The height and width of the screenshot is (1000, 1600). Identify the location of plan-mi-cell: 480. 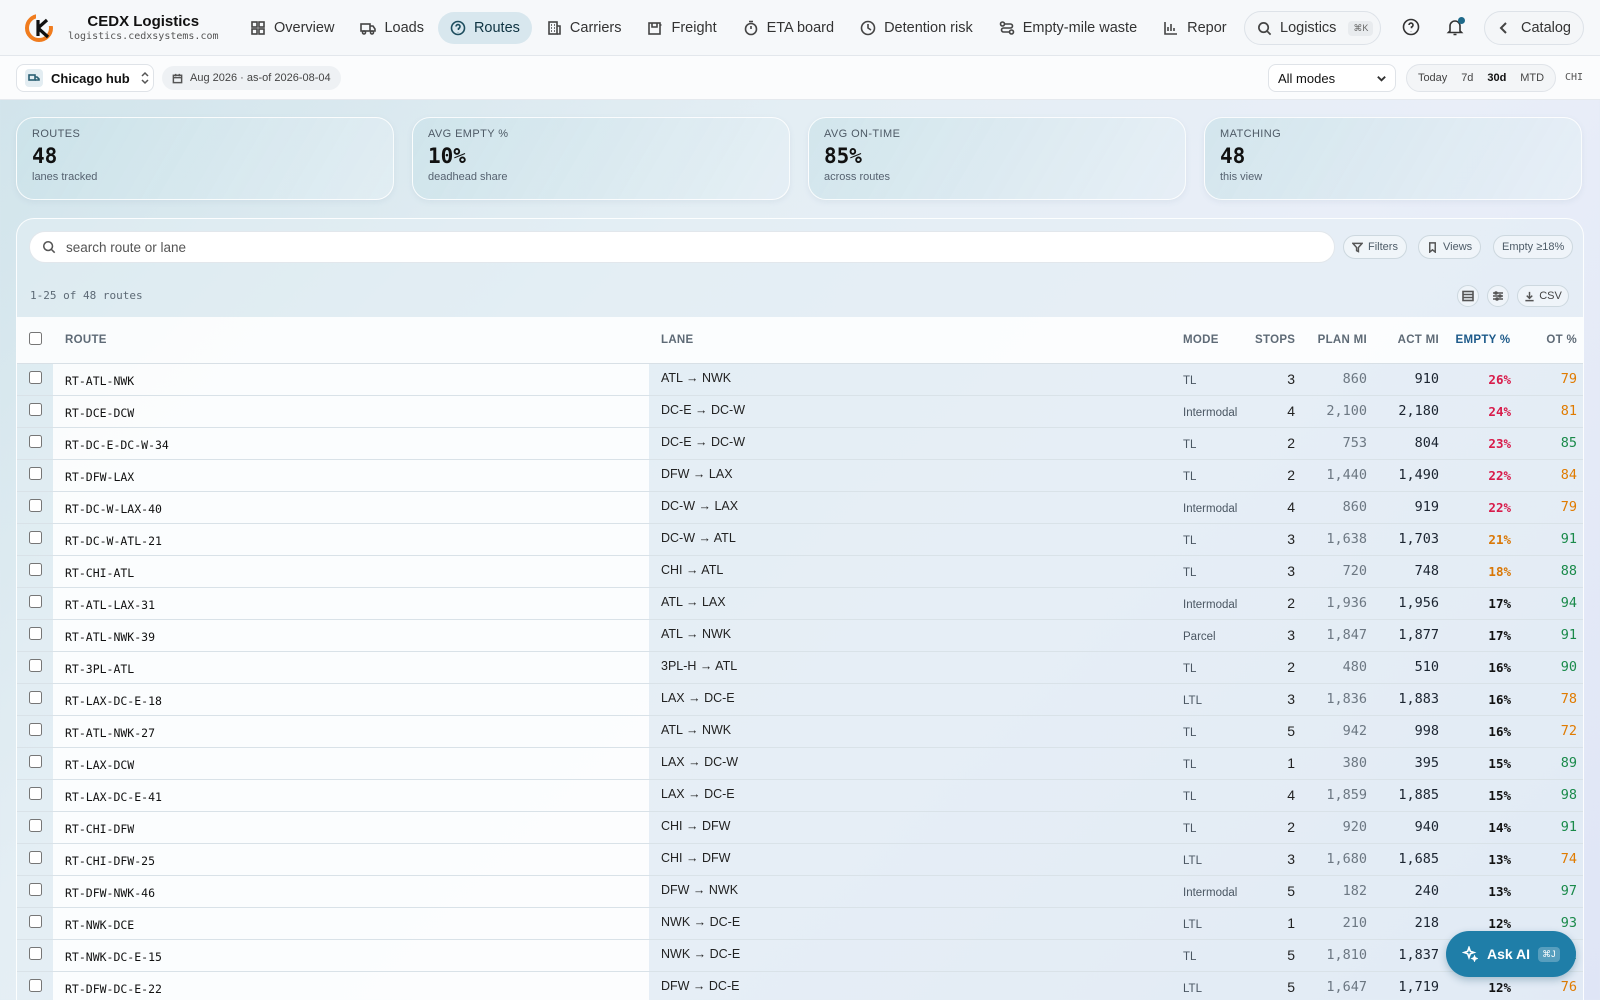
(1354, 667).